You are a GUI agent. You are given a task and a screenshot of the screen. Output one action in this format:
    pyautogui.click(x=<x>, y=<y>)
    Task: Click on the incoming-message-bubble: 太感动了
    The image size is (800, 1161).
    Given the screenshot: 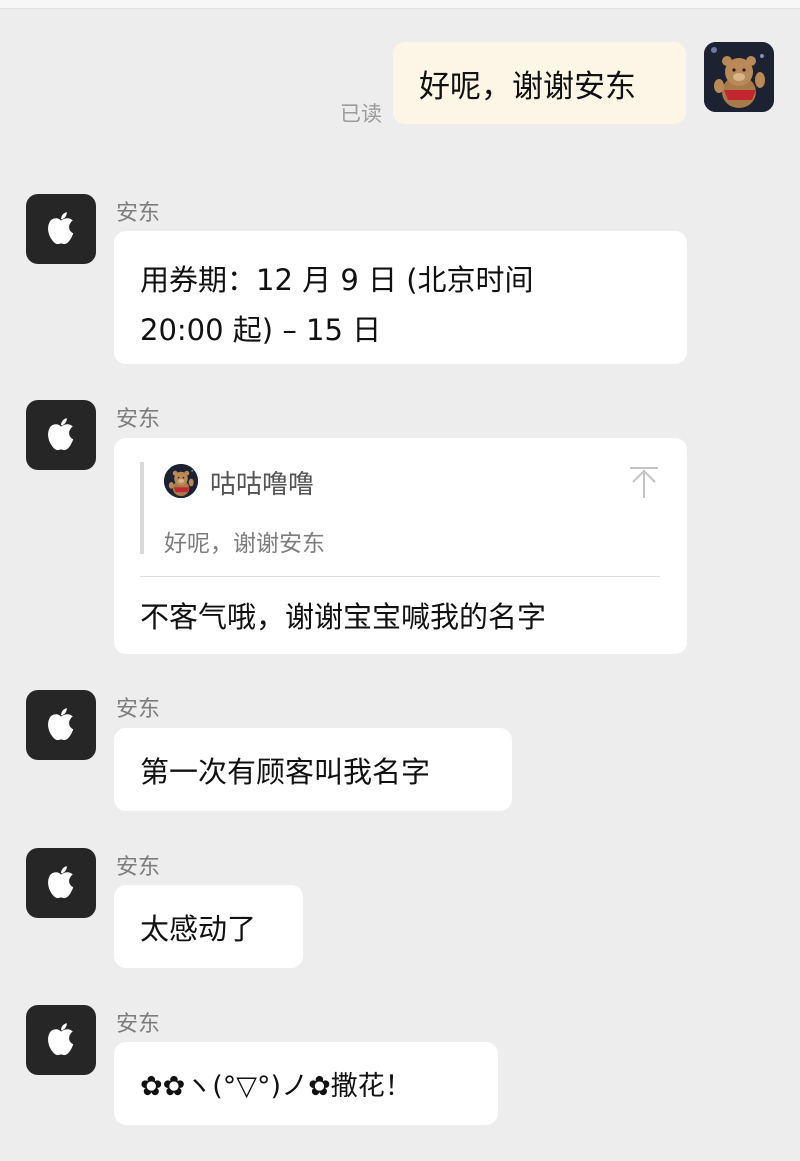 What is the action you would take?
    pyautogui.click(x=208, y=926)
    